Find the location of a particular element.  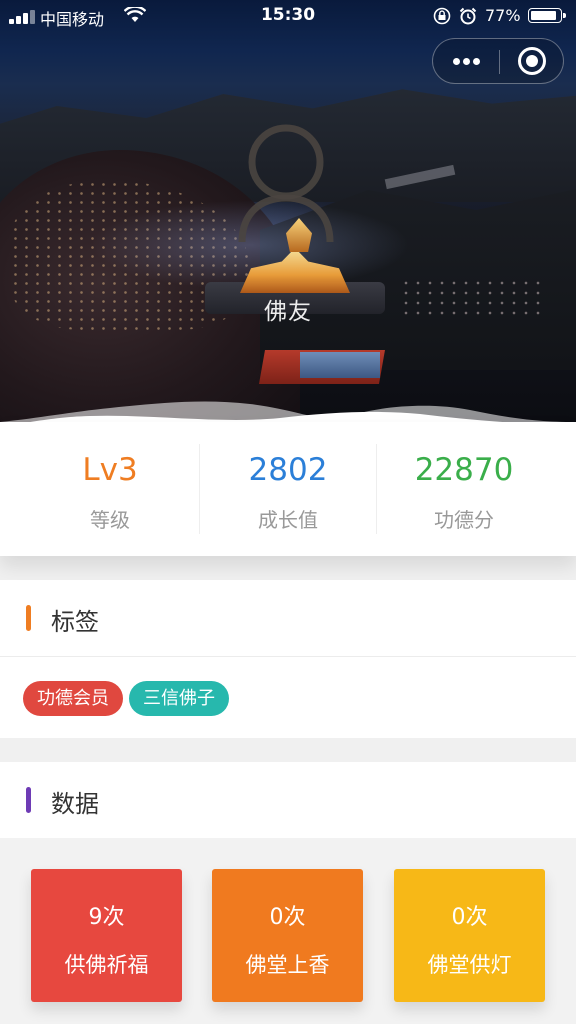

stat-label: 成长值 is located at coordinates (288, 520).